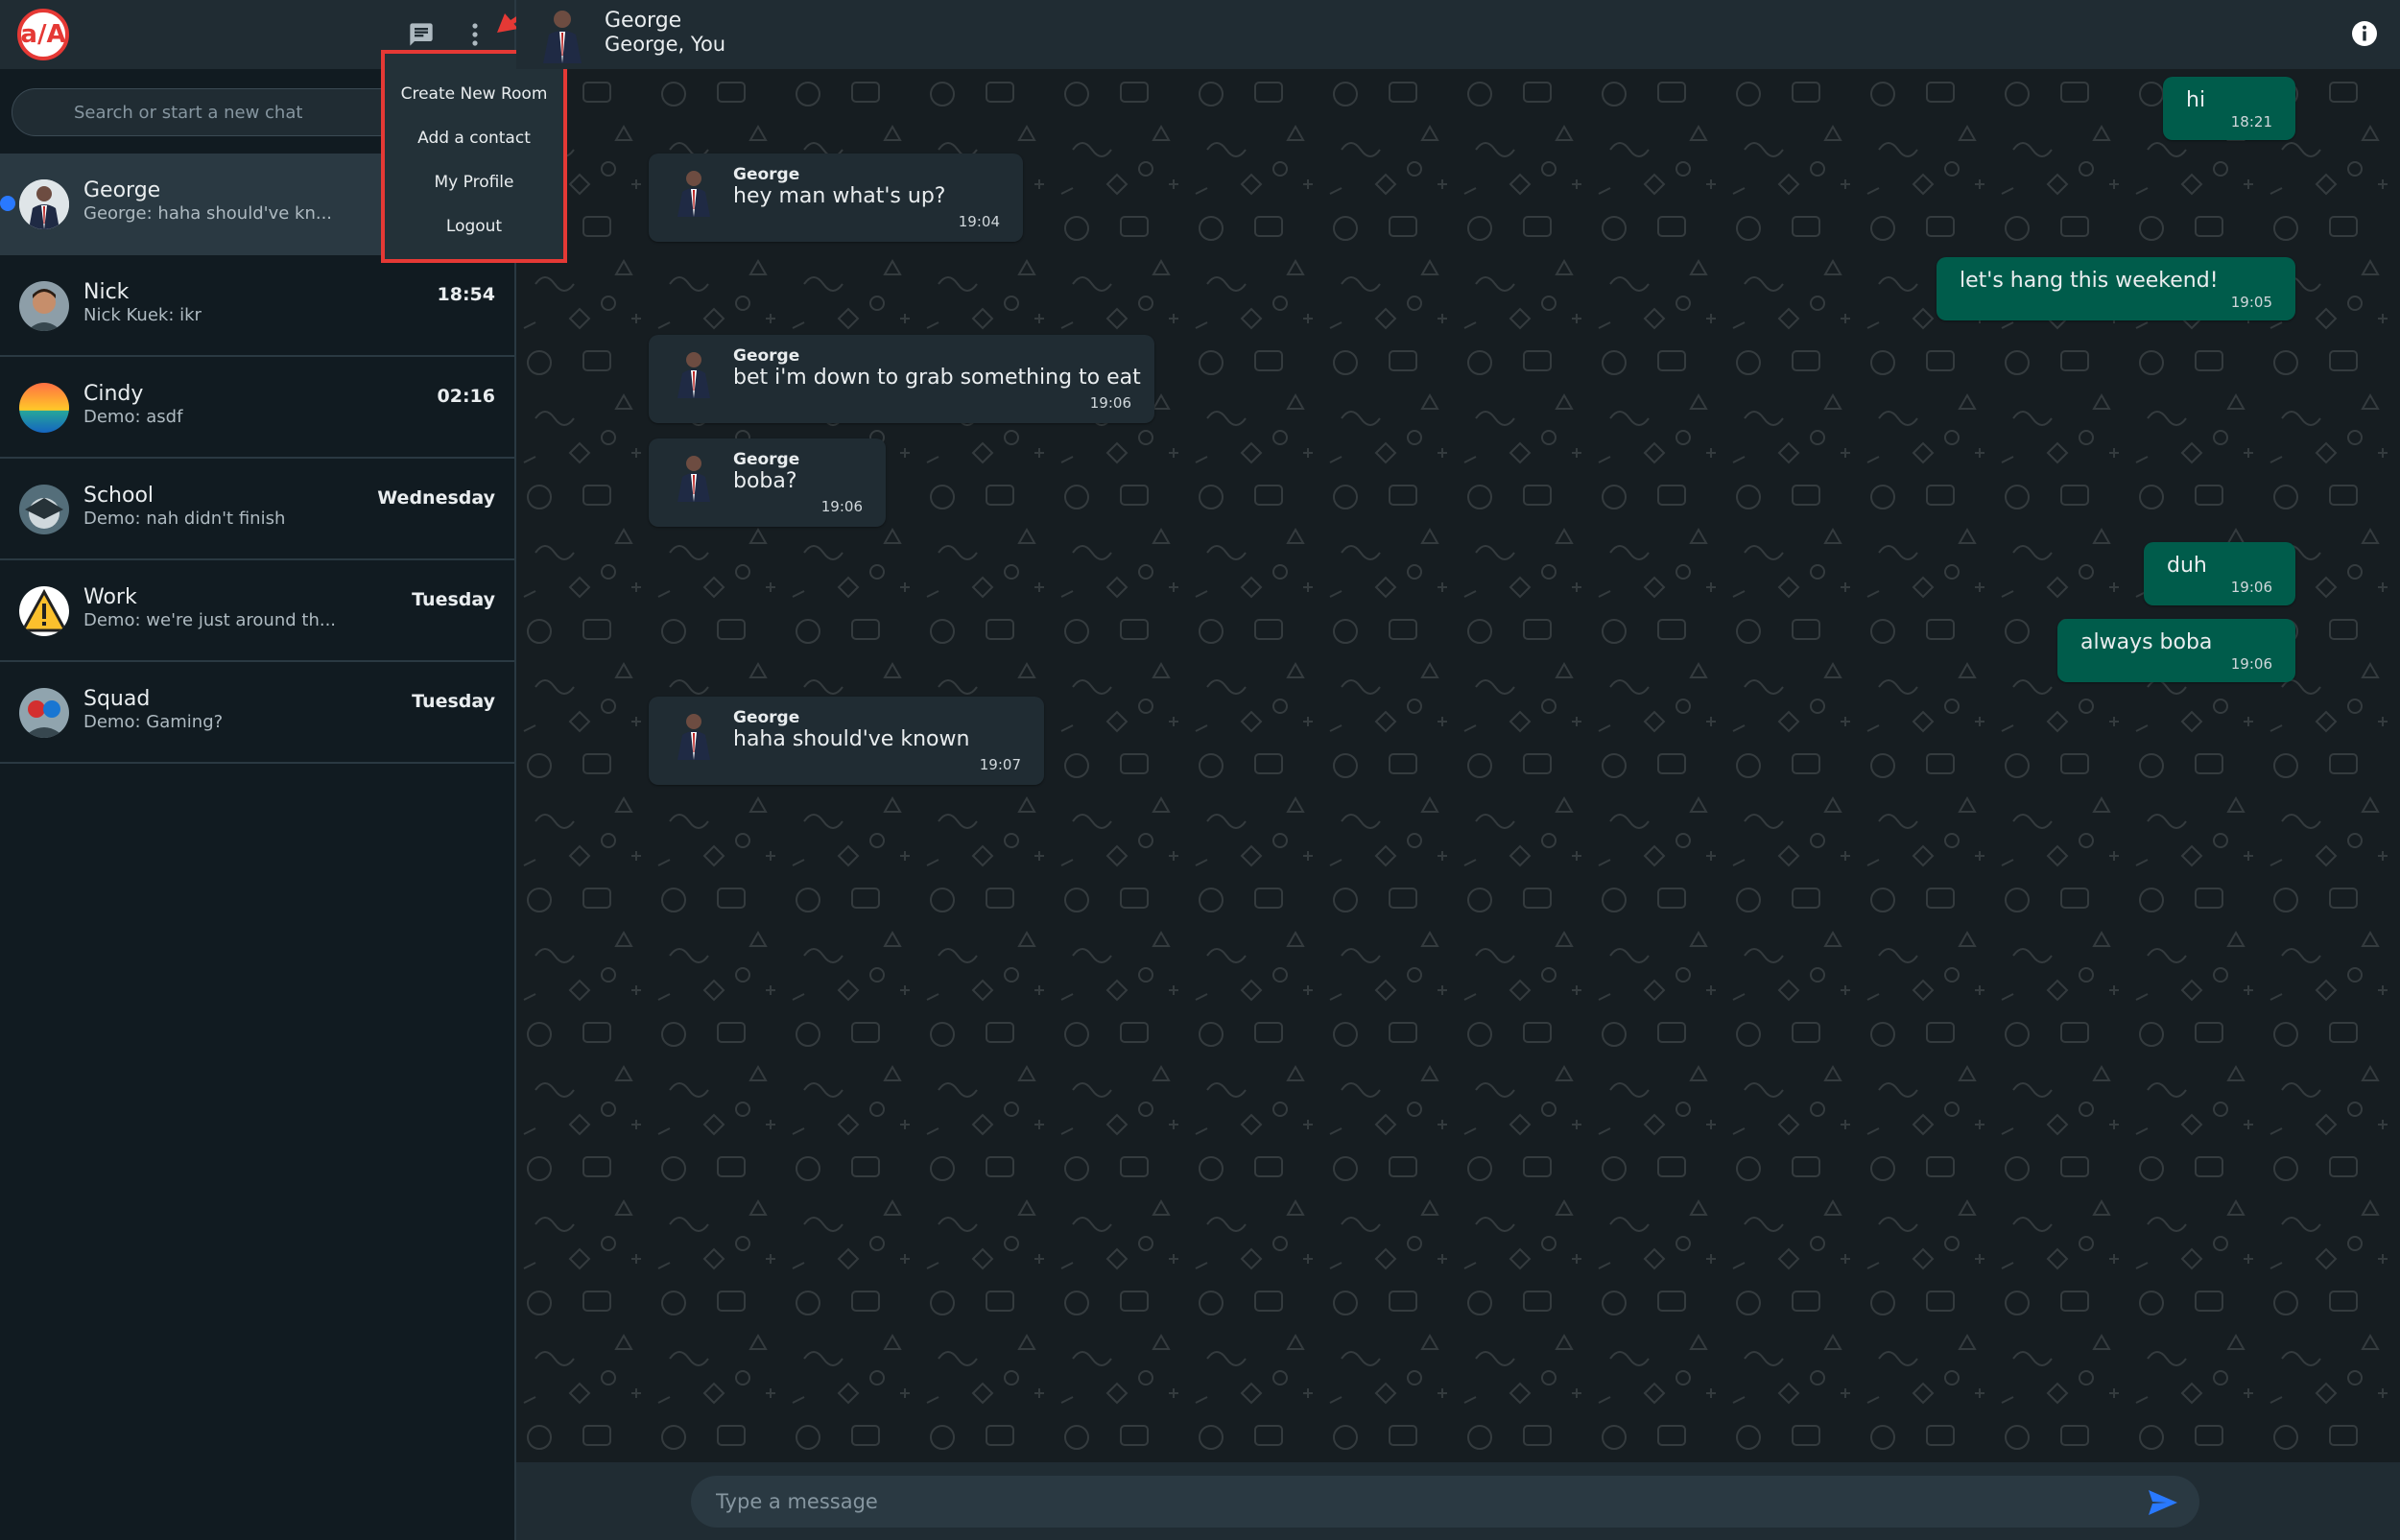 Image resolution: width=2400 pixels, height=1540 pixels. I want to click on chat-header: George George, You, so click(1458, 34).